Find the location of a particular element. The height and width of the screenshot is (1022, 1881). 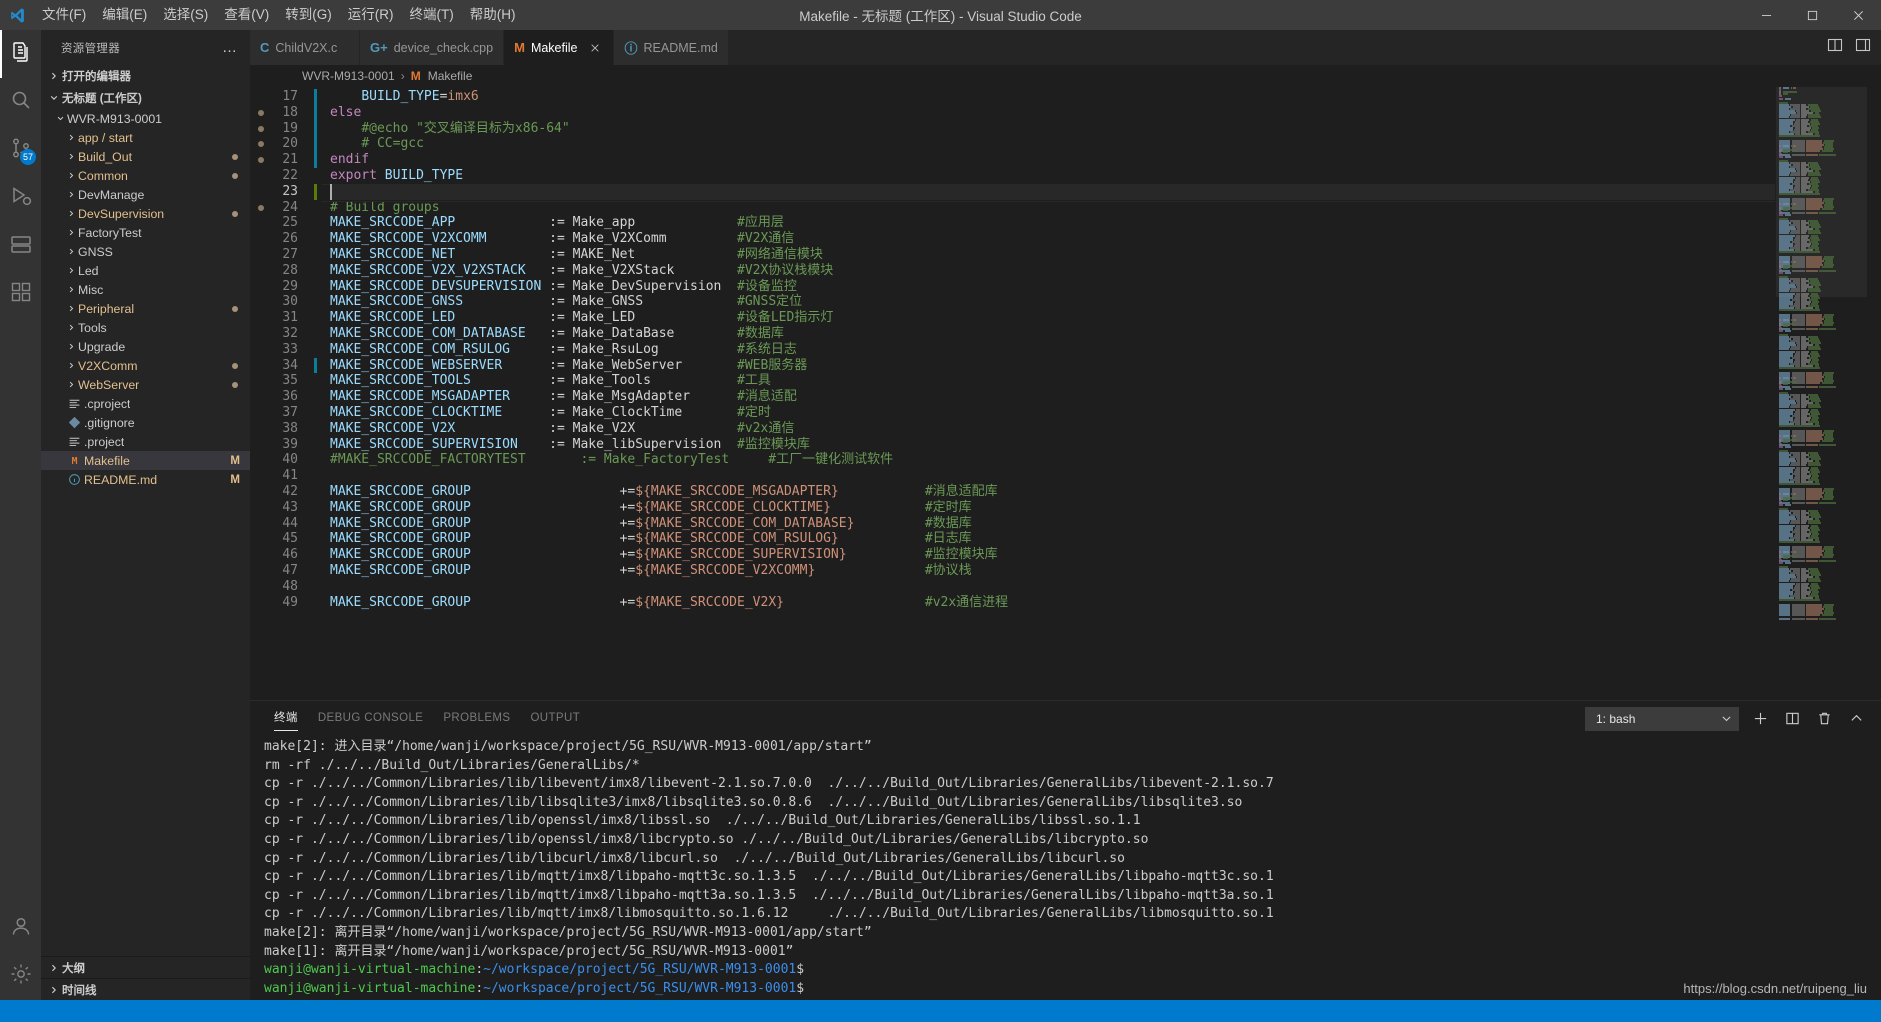

menu-selection: 选择(S) is located at coordinates (185, 15).